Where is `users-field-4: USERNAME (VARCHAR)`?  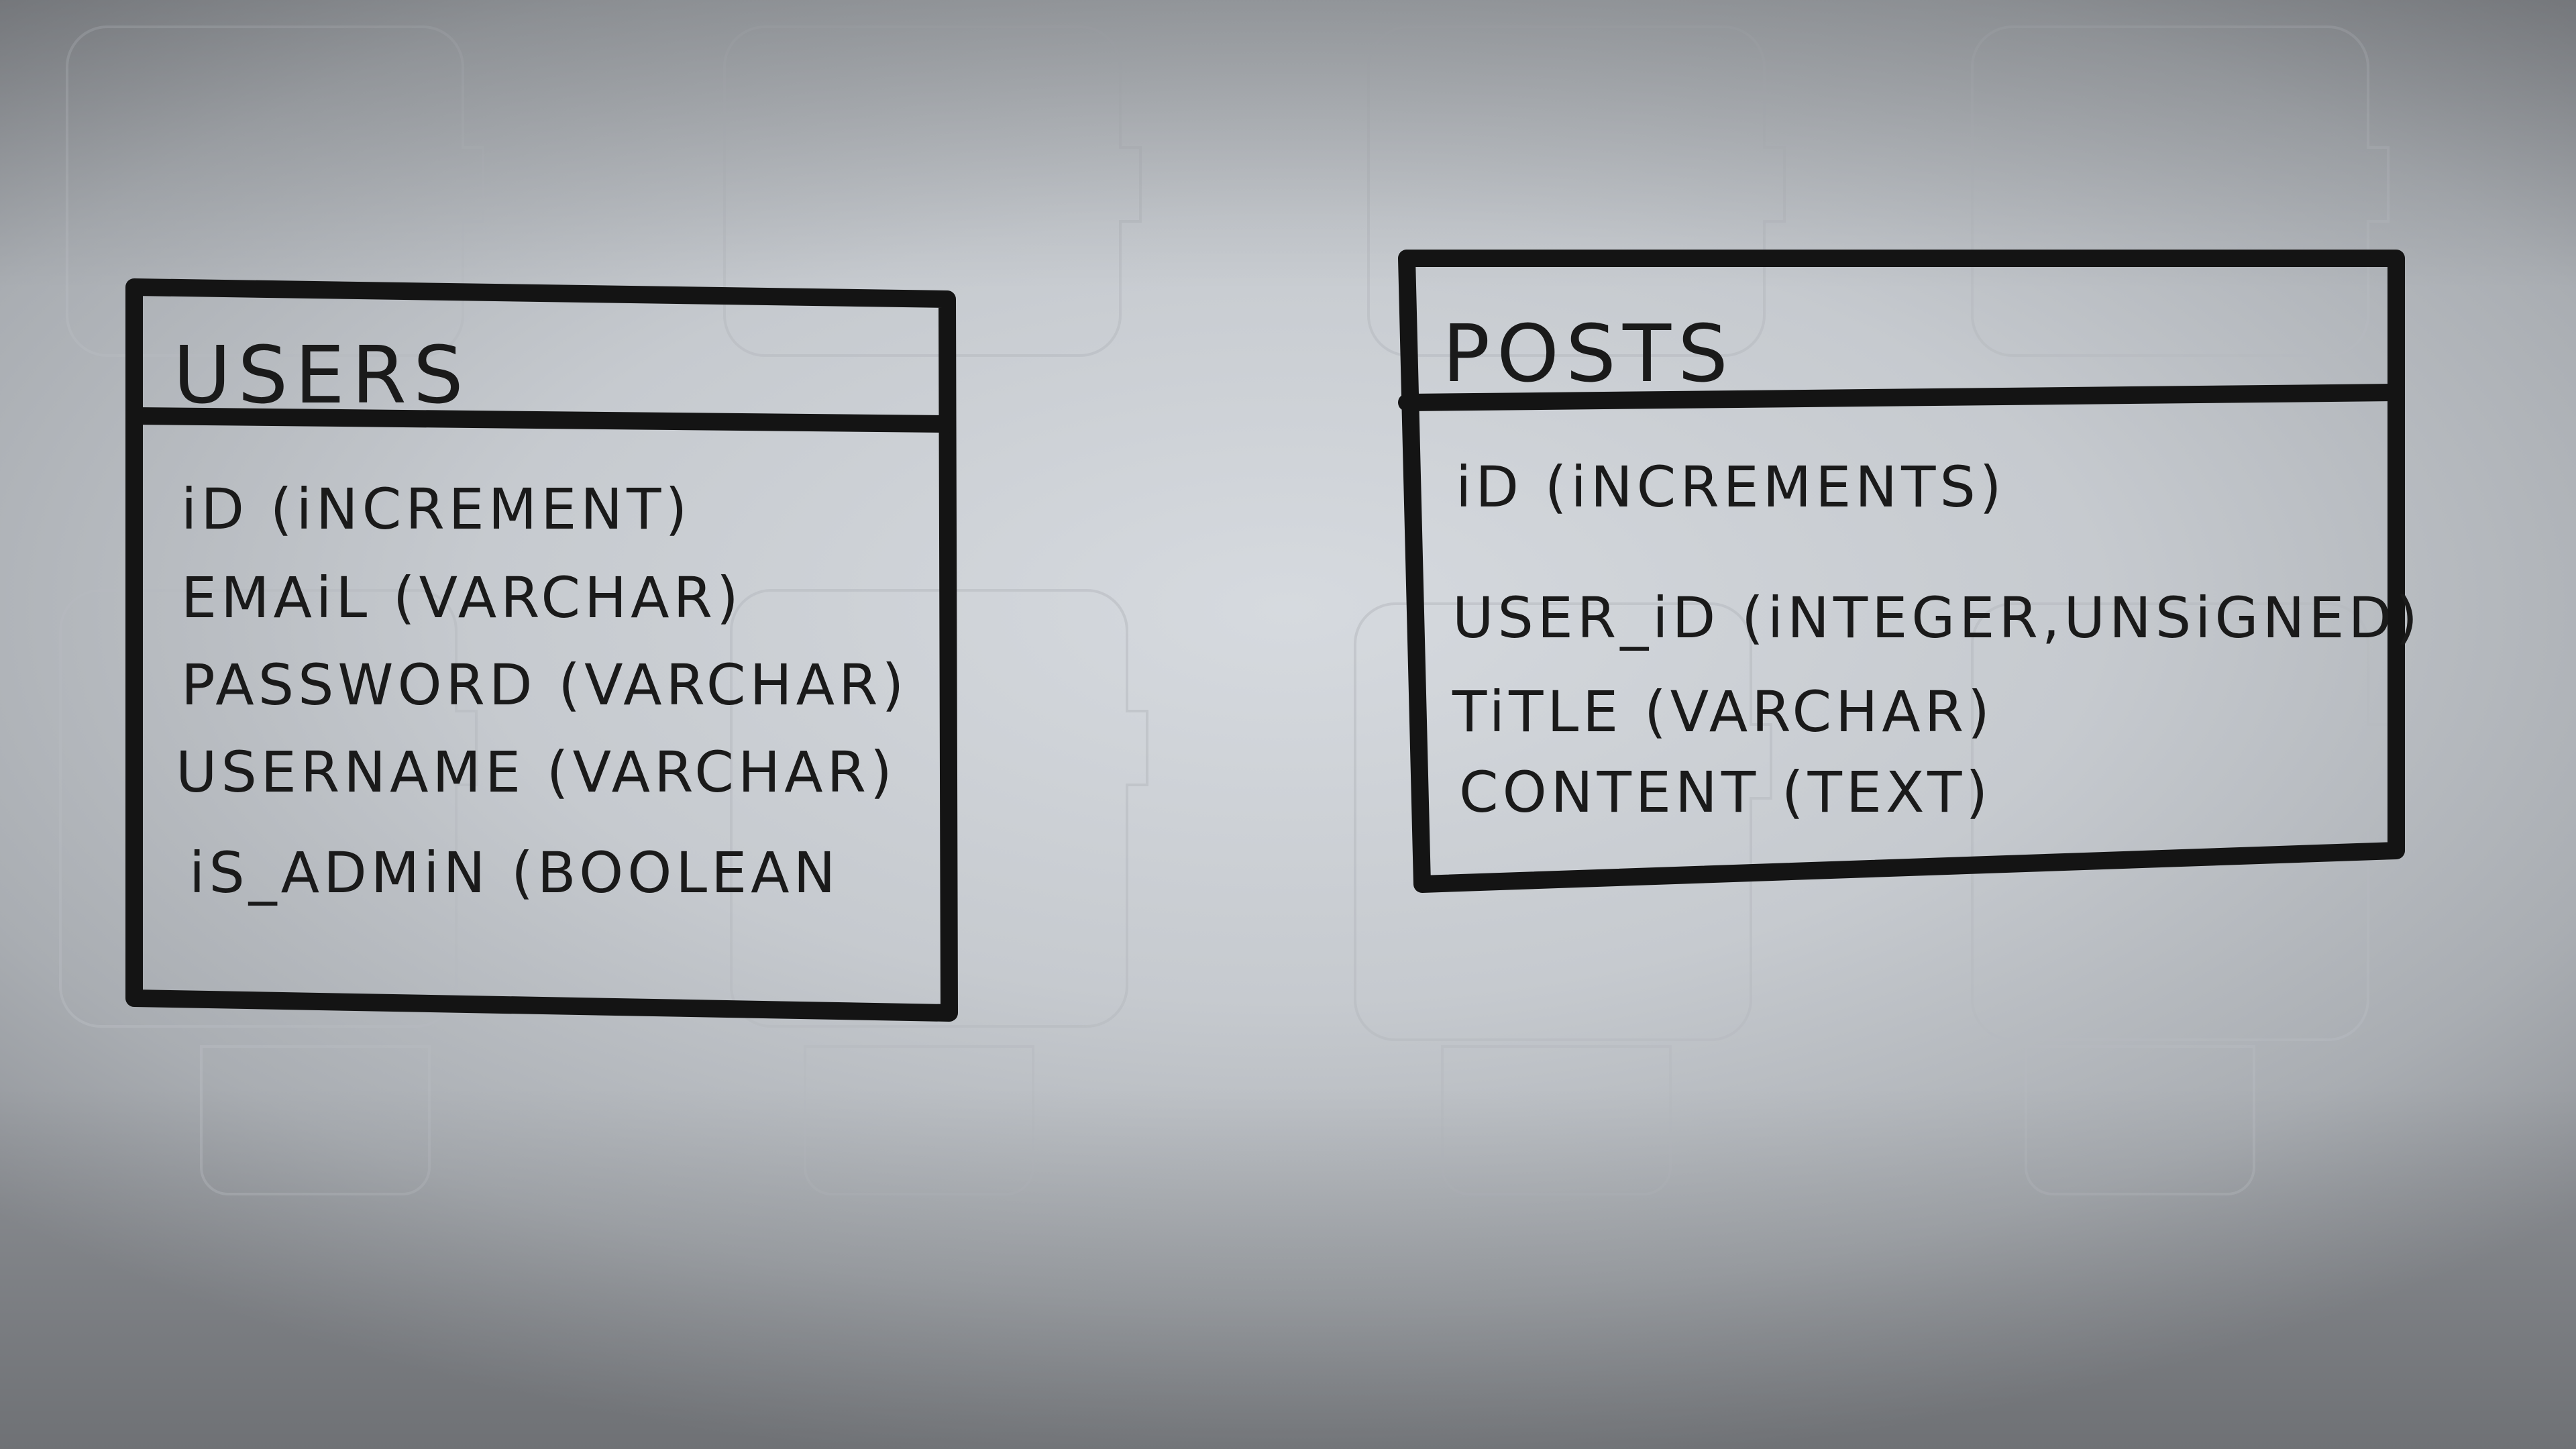 users-field-4: USERNAME (VARCHAR) is located at coordinates (536, 772).